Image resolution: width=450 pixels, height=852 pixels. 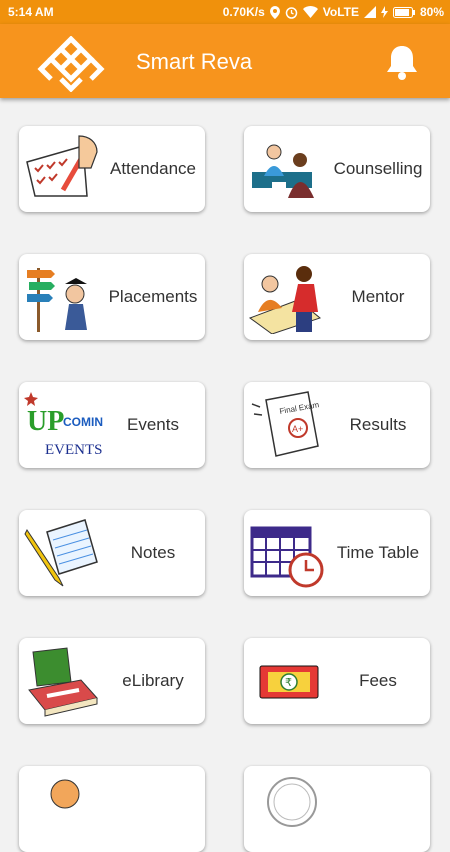 I want to click on menu-label: Time Table, so click(x=378, y=552).